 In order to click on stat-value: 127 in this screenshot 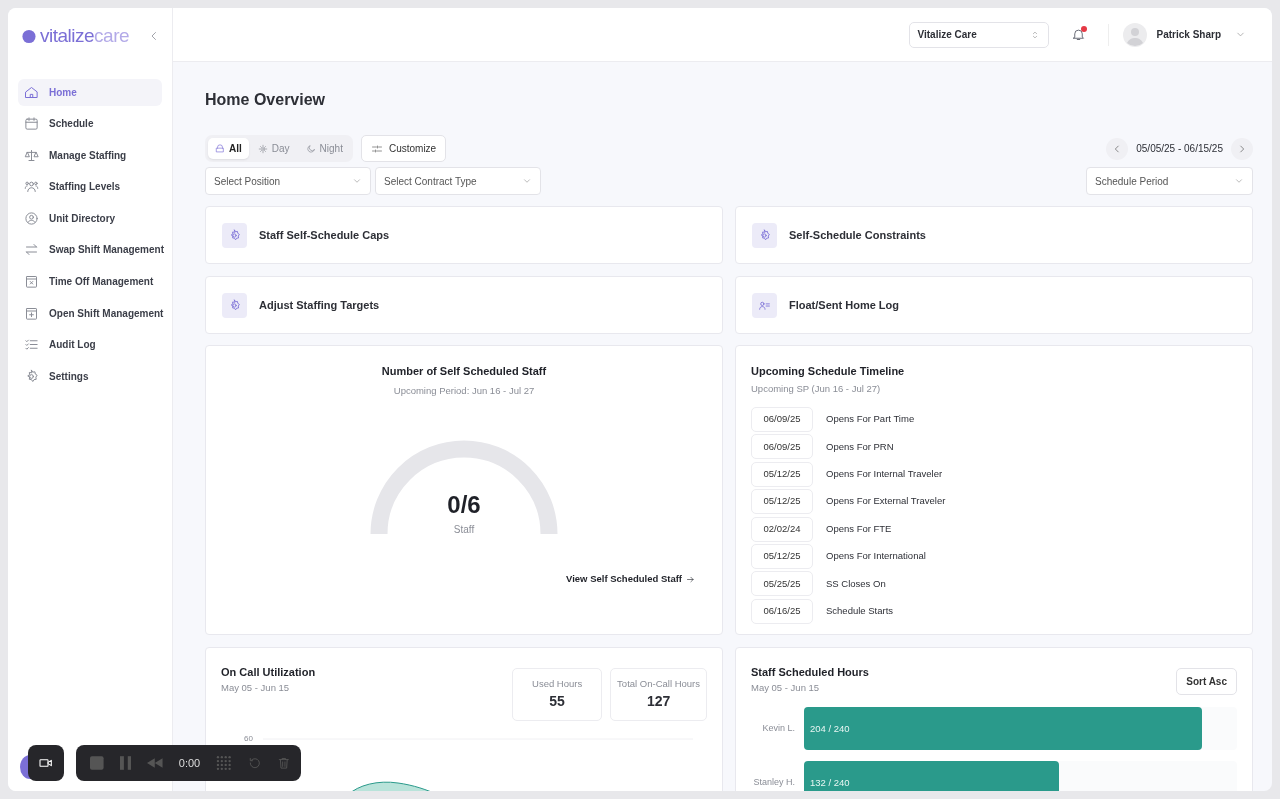, I will do `click(658, 702)`.